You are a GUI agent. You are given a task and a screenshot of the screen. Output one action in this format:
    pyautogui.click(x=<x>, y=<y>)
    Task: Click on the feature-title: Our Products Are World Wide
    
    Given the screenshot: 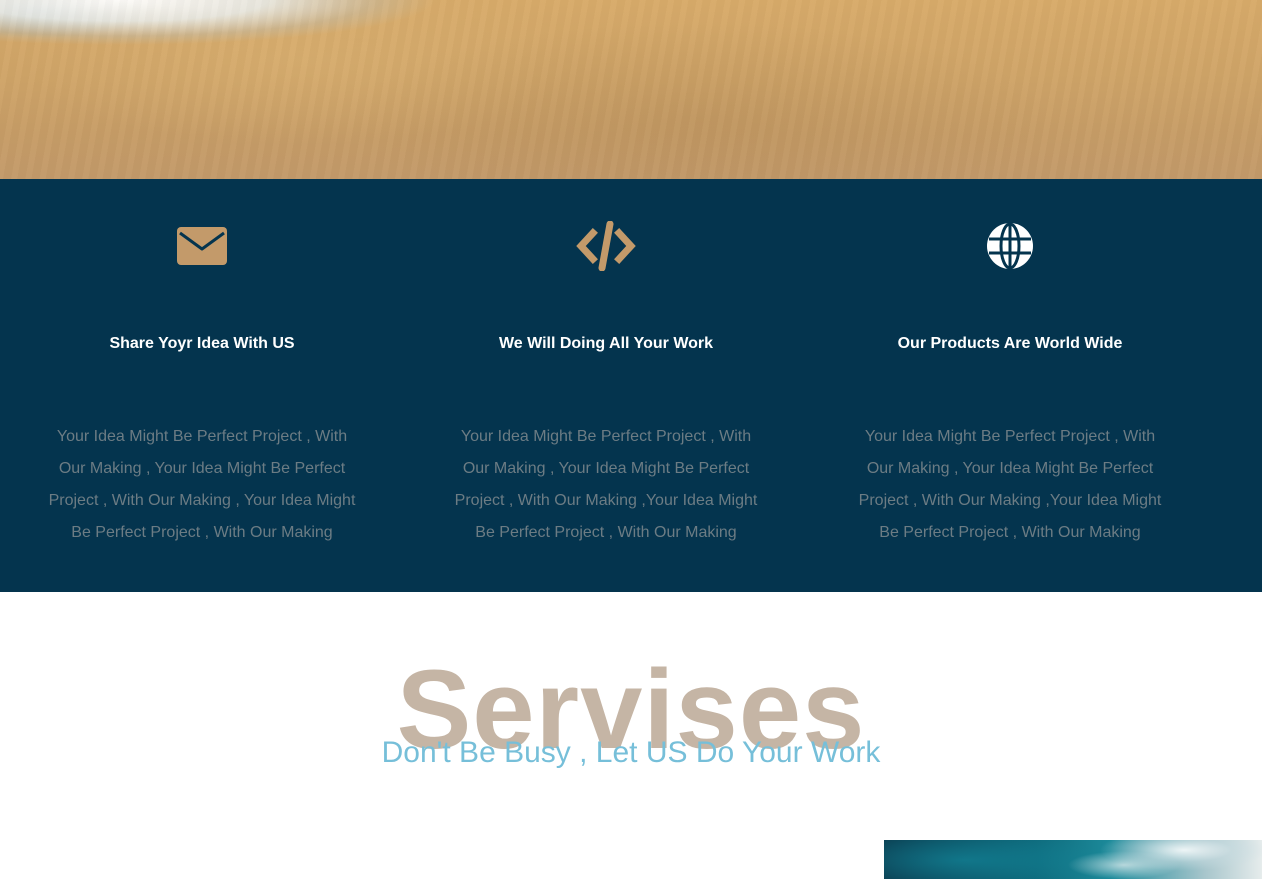 What is the action you would take?
    pyautogui.click(x=1010, y=343)
    